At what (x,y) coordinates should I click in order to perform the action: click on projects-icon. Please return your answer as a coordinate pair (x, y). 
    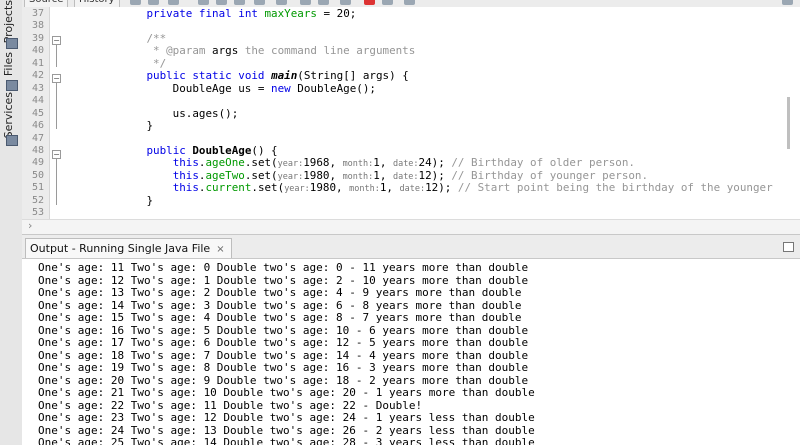
    Looking at the image, I should click on (12, 43).